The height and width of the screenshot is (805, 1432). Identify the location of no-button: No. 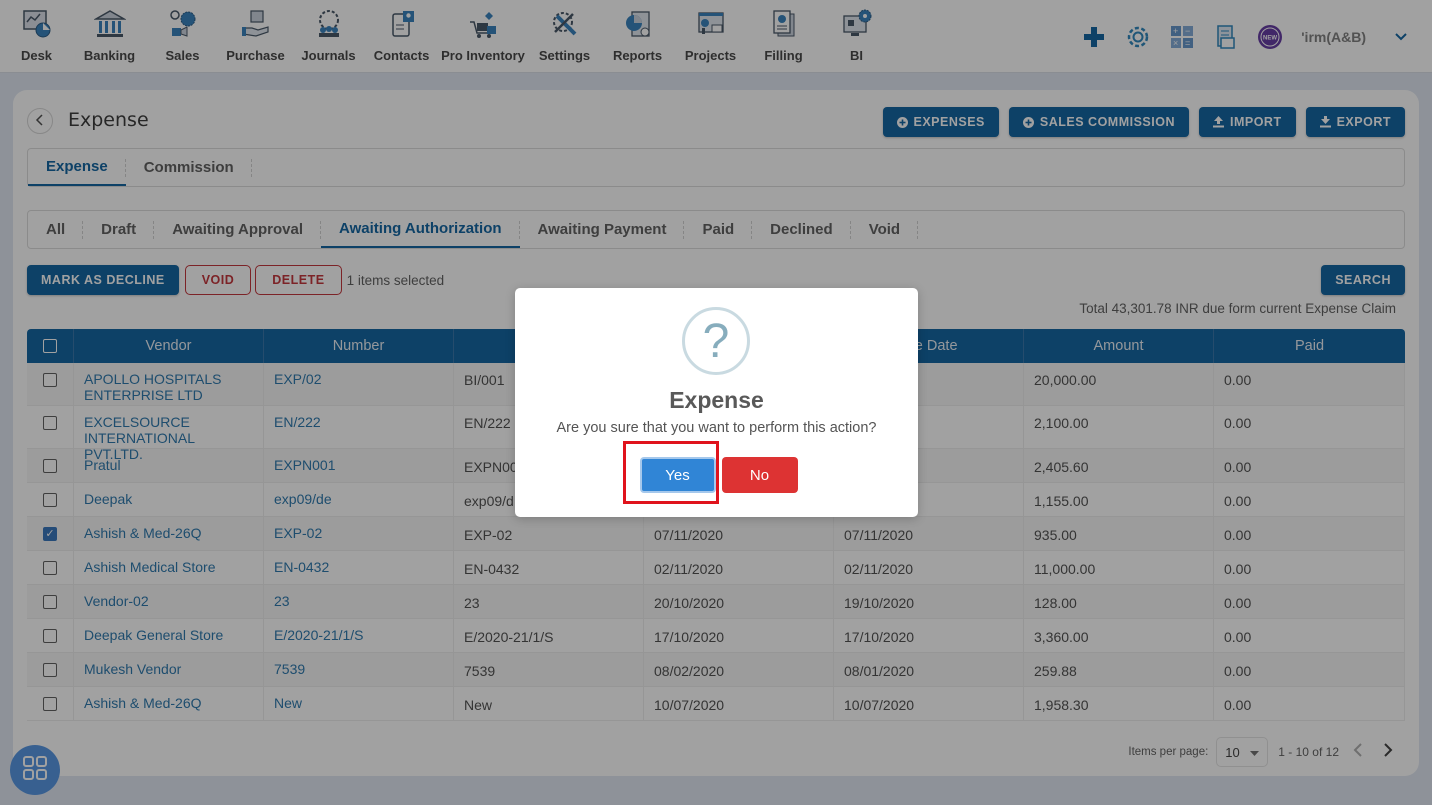
(759, 475).